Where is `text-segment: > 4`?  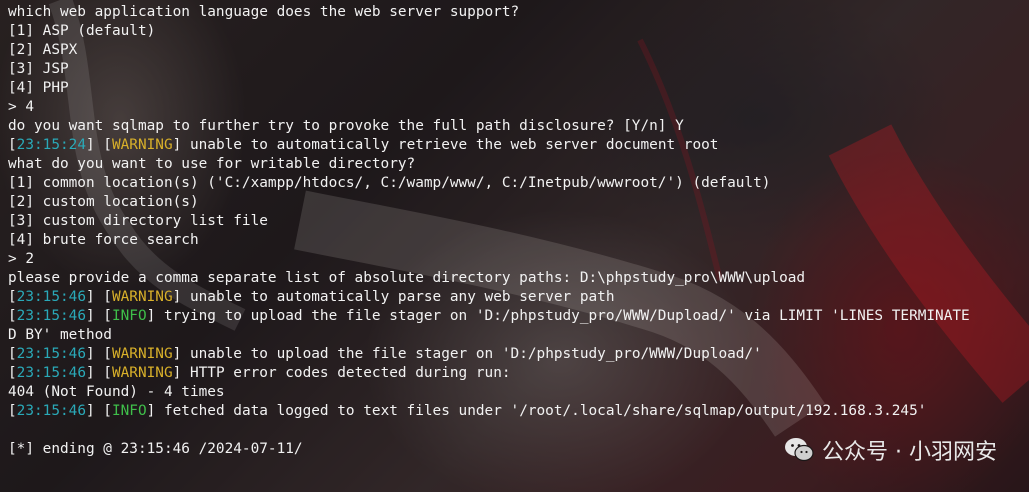 text-segment: > 4 is located at coordinates (21, 107).